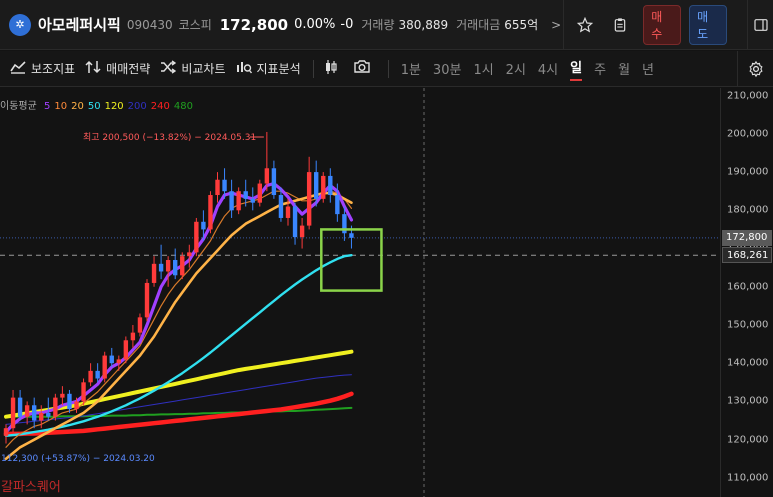 This screenshot has height=497, width=773. I want to click on axis-tick: 180,000, so click(748, 210).